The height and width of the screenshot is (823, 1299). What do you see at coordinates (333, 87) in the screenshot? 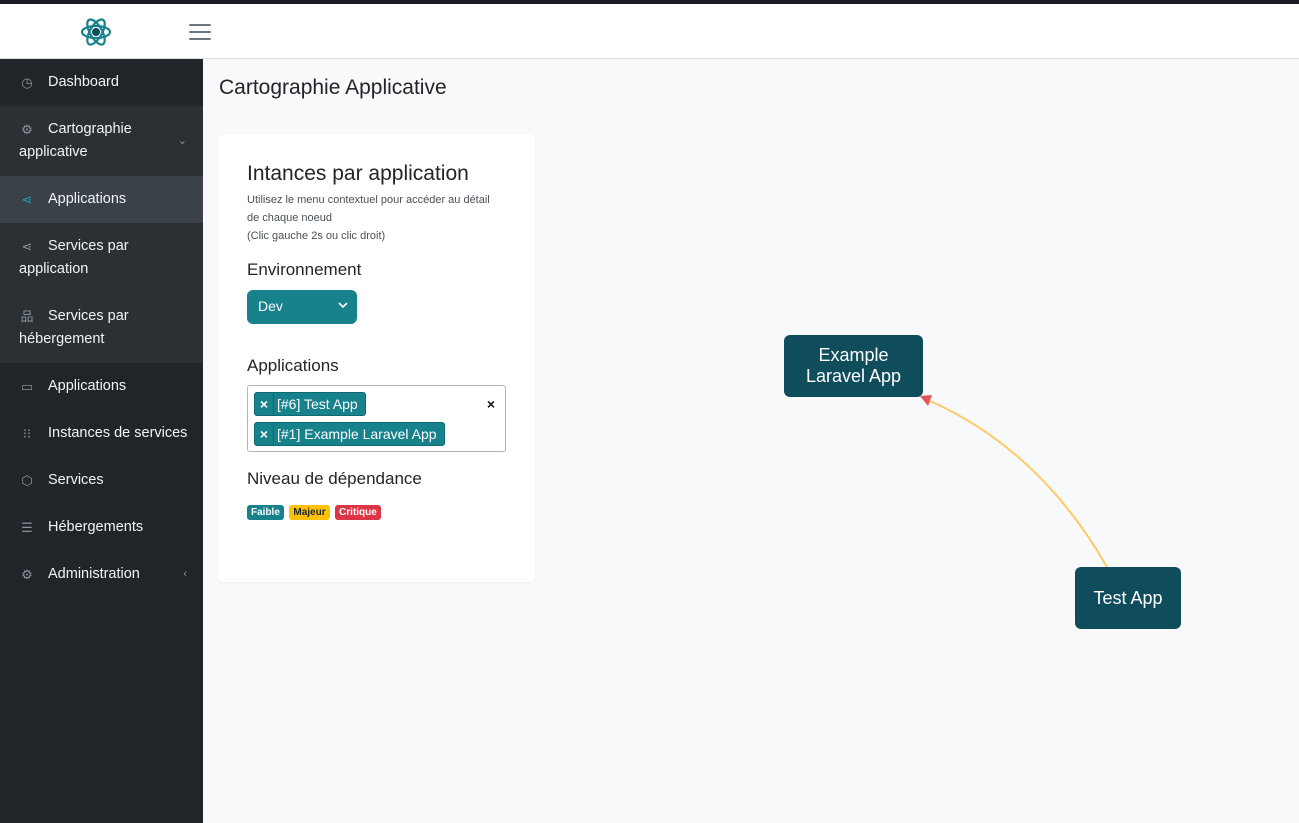
I see `page-title: Cartographie Applicative` at bounding box center [333, 87].